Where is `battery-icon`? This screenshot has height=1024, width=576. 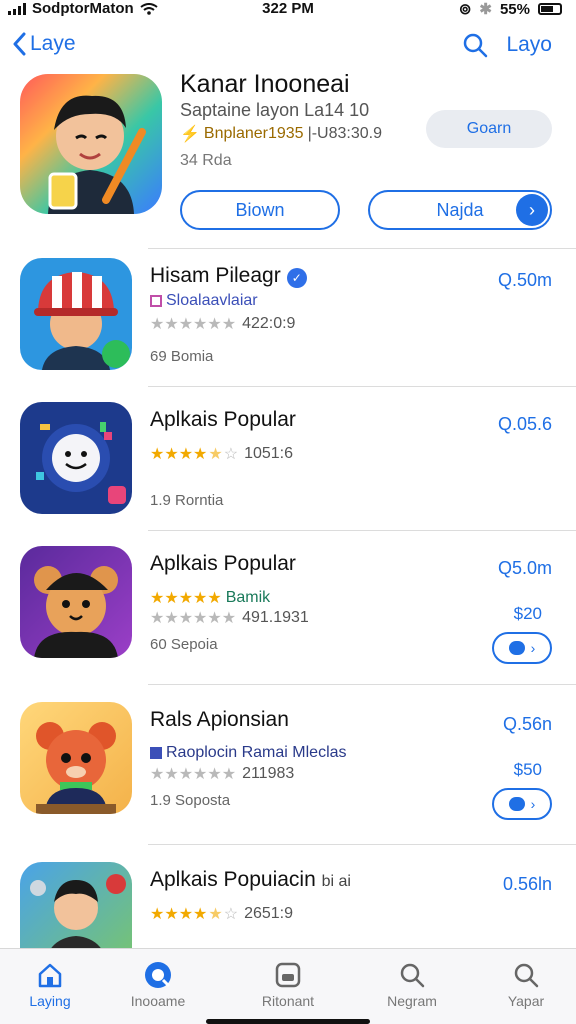 battery-icon is located at coordinates (550, 9).